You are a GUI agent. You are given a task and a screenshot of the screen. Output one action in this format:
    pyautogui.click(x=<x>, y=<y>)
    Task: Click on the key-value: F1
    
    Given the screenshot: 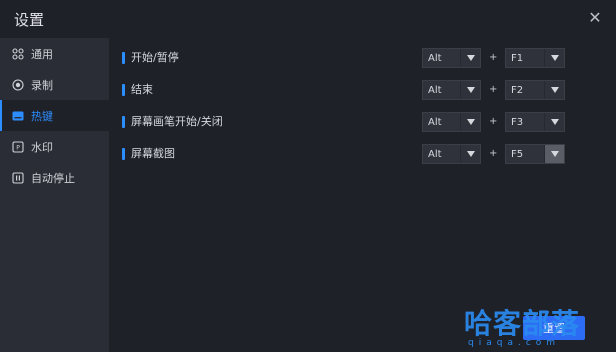 What is the action you would take?
    pyautogui.click(x=517, y=58)
    